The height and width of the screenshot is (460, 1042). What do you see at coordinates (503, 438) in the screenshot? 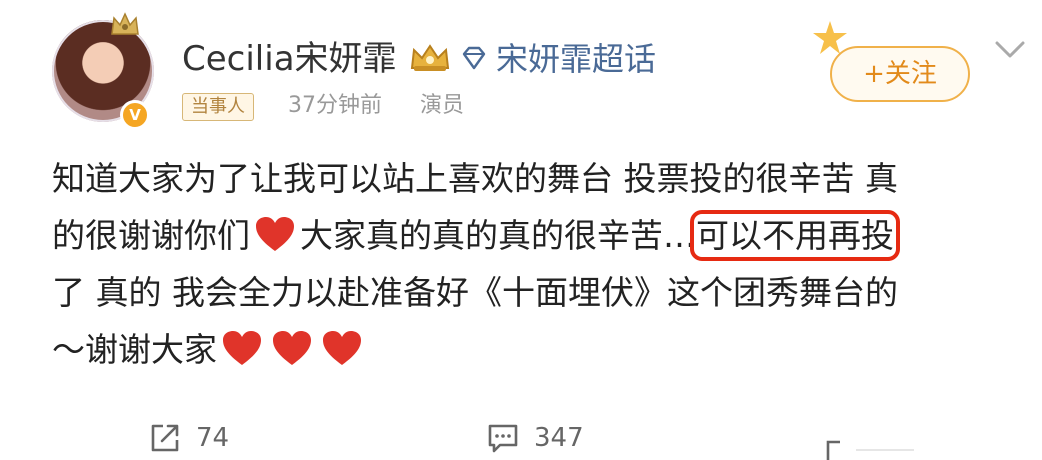
I see `comment-icon` at bounding box center [503, 438].